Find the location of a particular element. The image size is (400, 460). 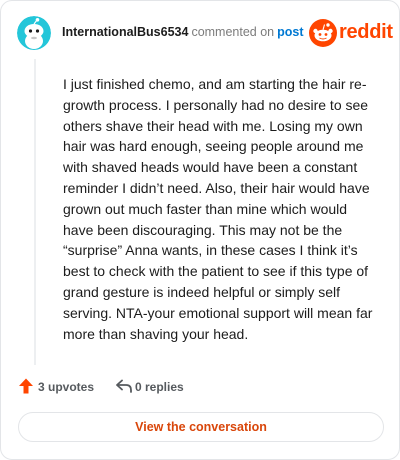

reply-arrow-icon is located at coordinates (124, 386).